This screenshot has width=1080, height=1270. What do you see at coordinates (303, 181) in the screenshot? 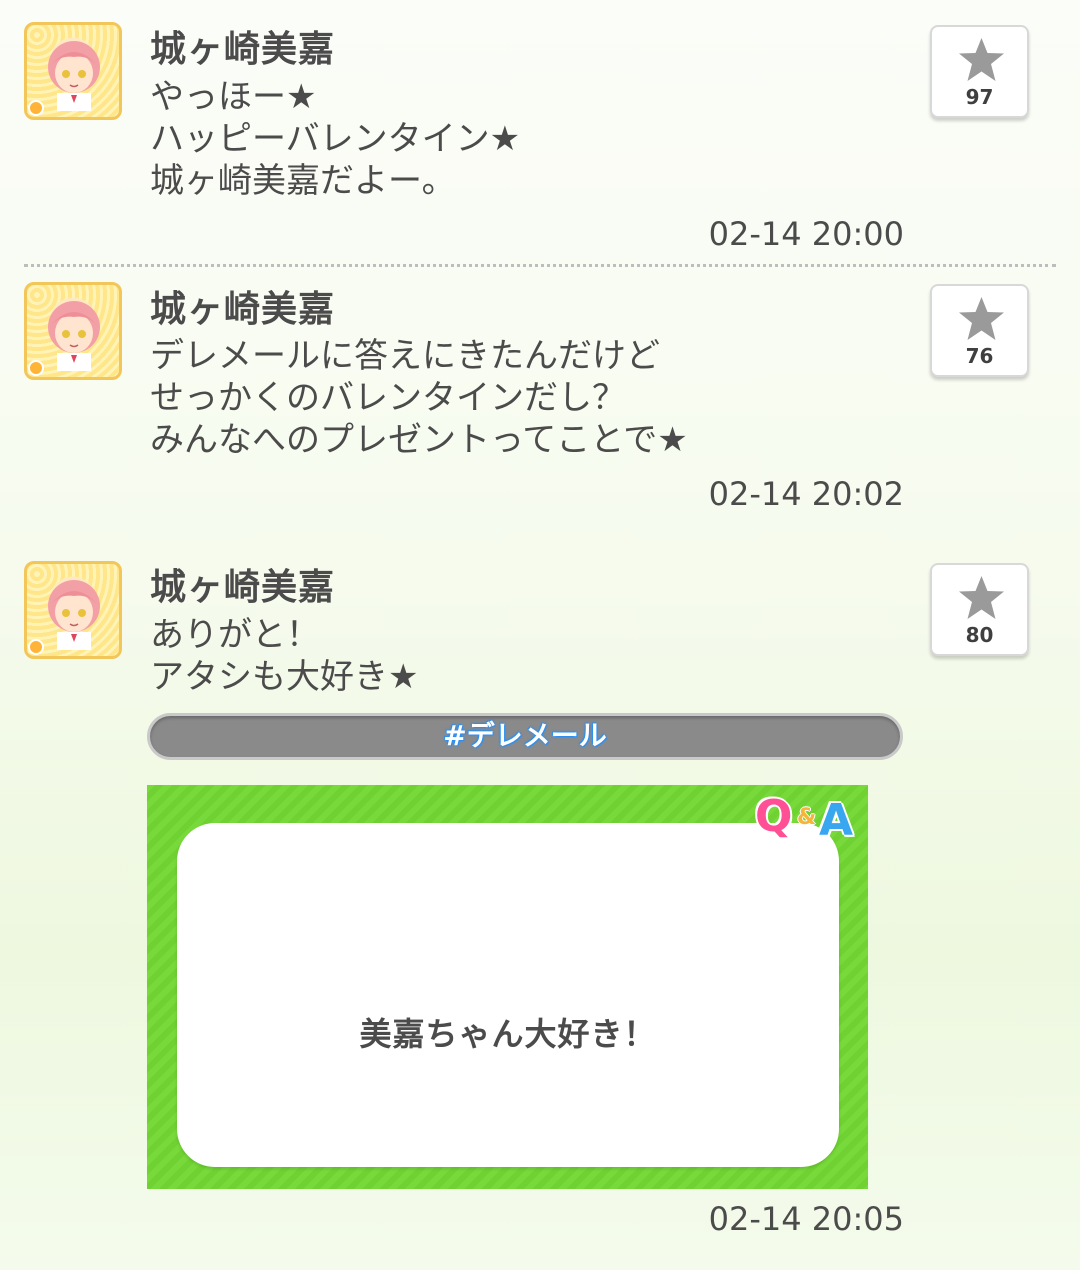
I see `post-line: 城ヶ崎美嘉だよー。` at bounding box center [303, 181].